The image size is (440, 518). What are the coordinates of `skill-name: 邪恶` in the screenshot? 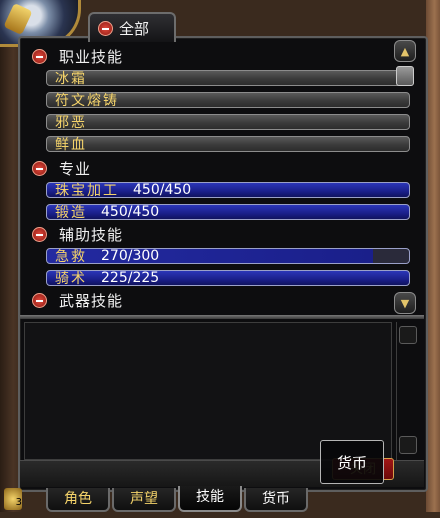 It's located at (71, 123).